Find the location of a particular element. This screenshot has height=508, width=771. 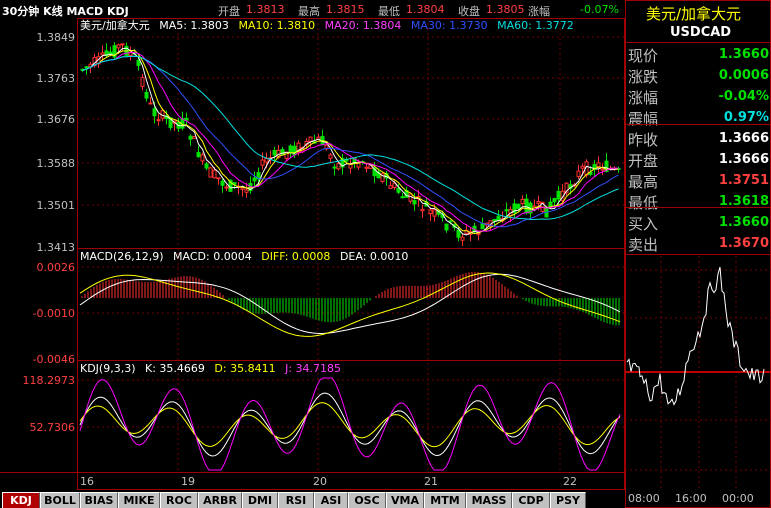

tab-bias: BIAS is located at coordinates (99, 500).